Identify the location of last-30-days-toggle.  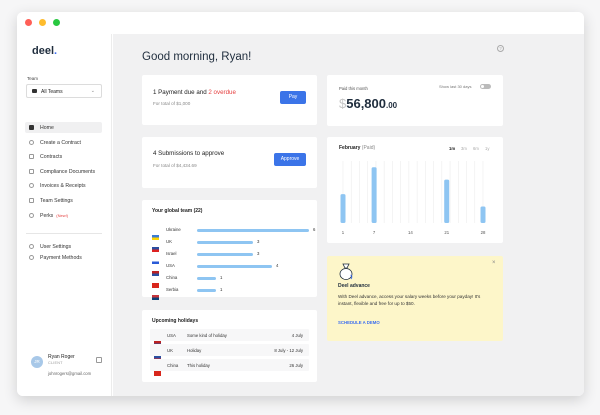
(485, 86).